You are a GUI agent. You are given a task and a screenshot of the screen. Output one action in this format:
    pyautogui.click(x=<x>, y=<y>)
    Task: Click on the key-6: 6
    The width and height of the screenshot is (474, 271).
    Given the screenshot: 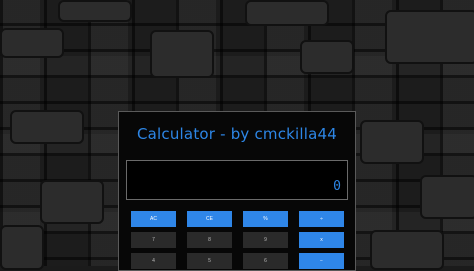 What is the action you would take?
    pyautogui.click(x=265, y=261)
    